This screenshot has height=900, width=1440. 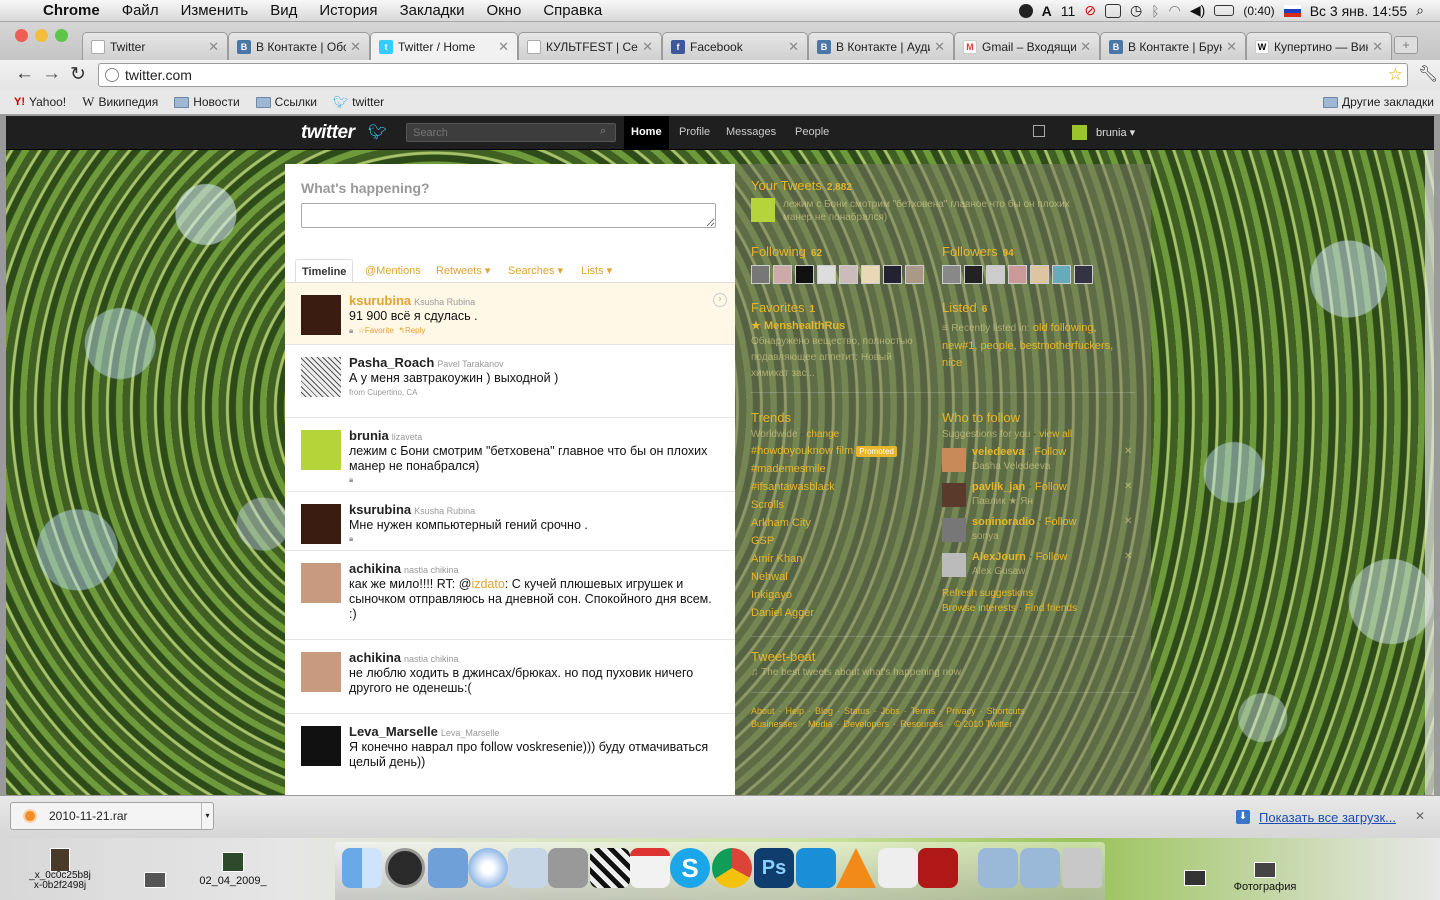 I want to click on trend-item: Nehwal, so click(x=769, y=577).